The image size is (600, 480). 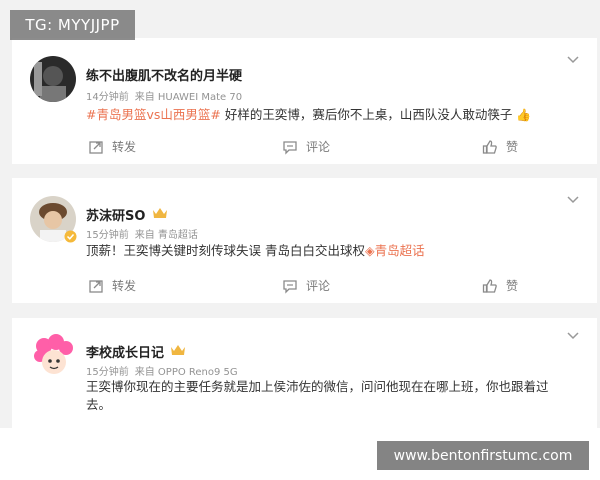 I want to click on username: 练不出腹肌不改名的月半硬, so click(x=164, y=74).